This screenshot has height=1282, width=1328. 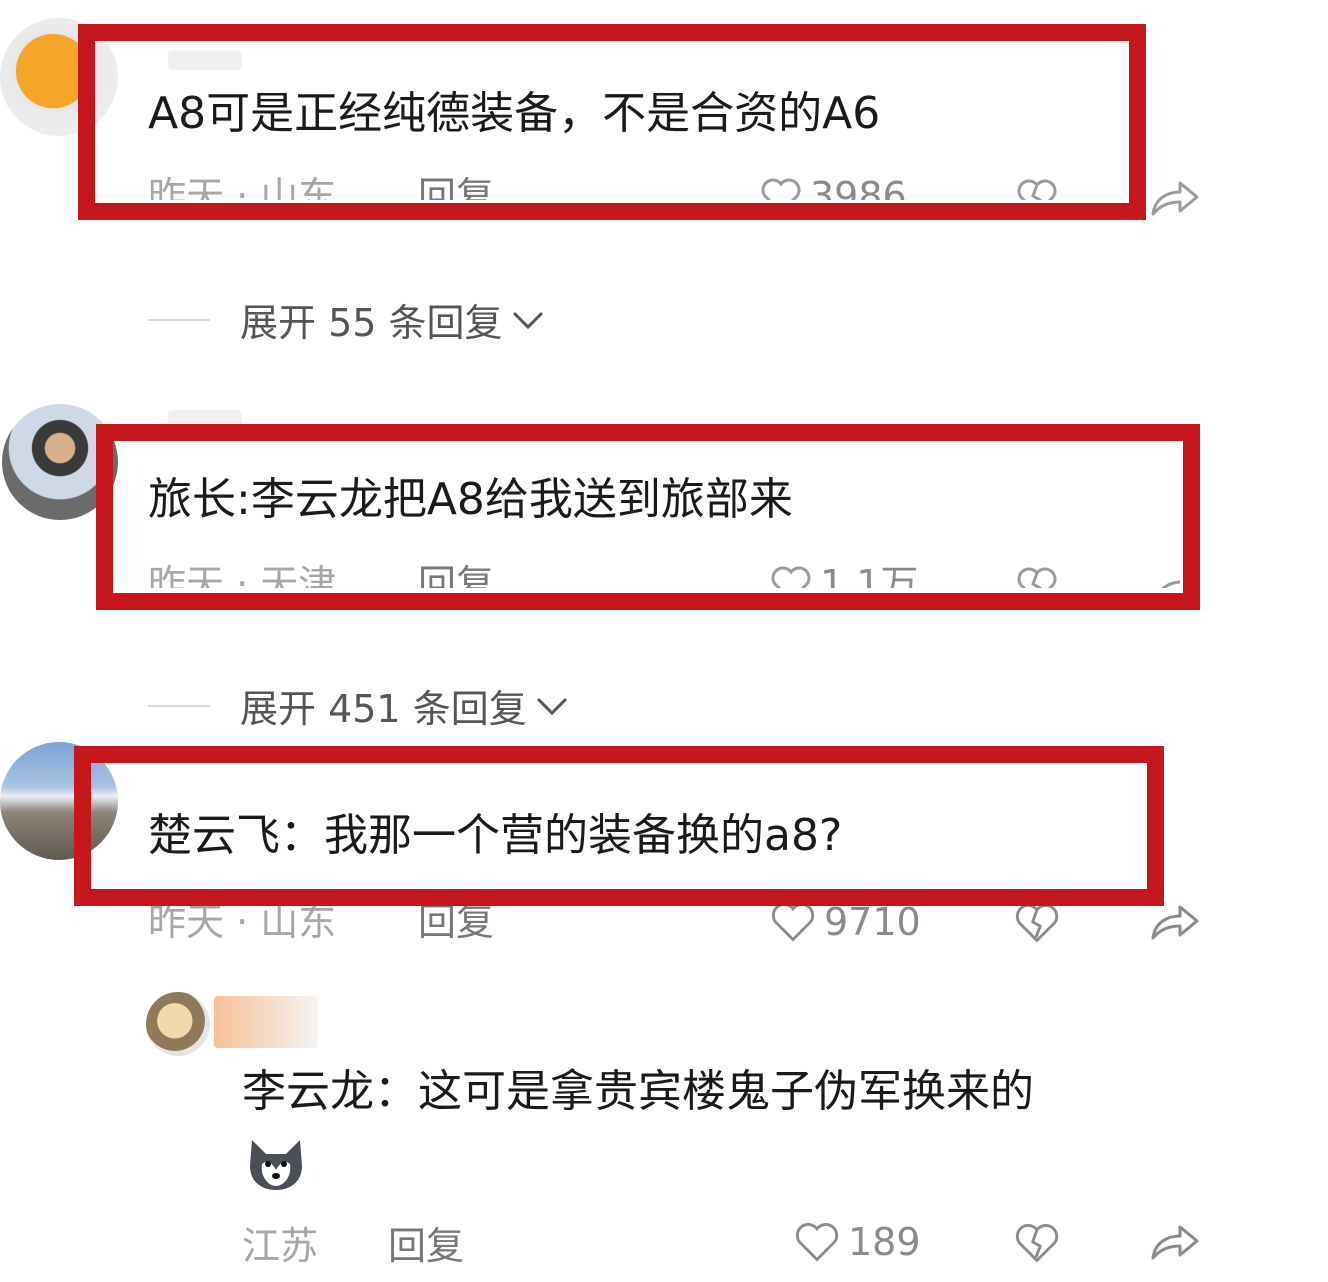 I want to click on like-count: 9710, so click(x=872, y=922).